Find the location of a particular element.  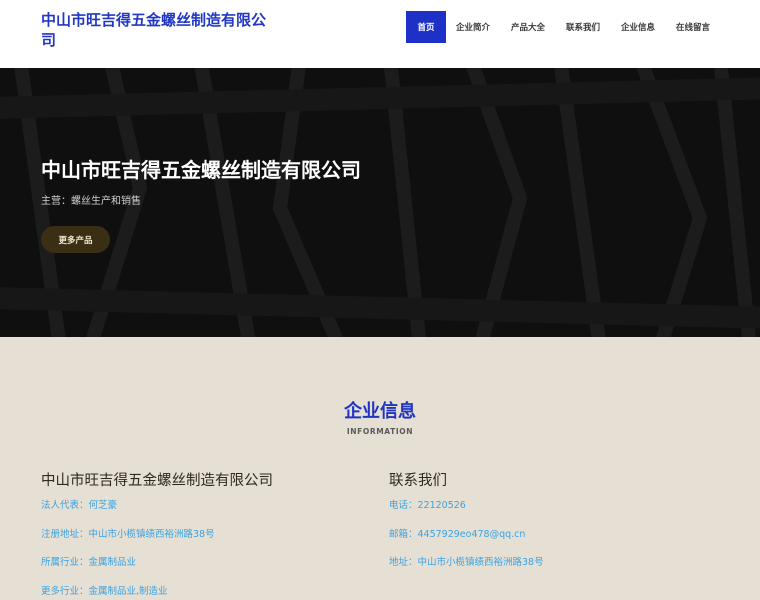

contact-heading: 联系我们 is located at coordinates (418, 481).